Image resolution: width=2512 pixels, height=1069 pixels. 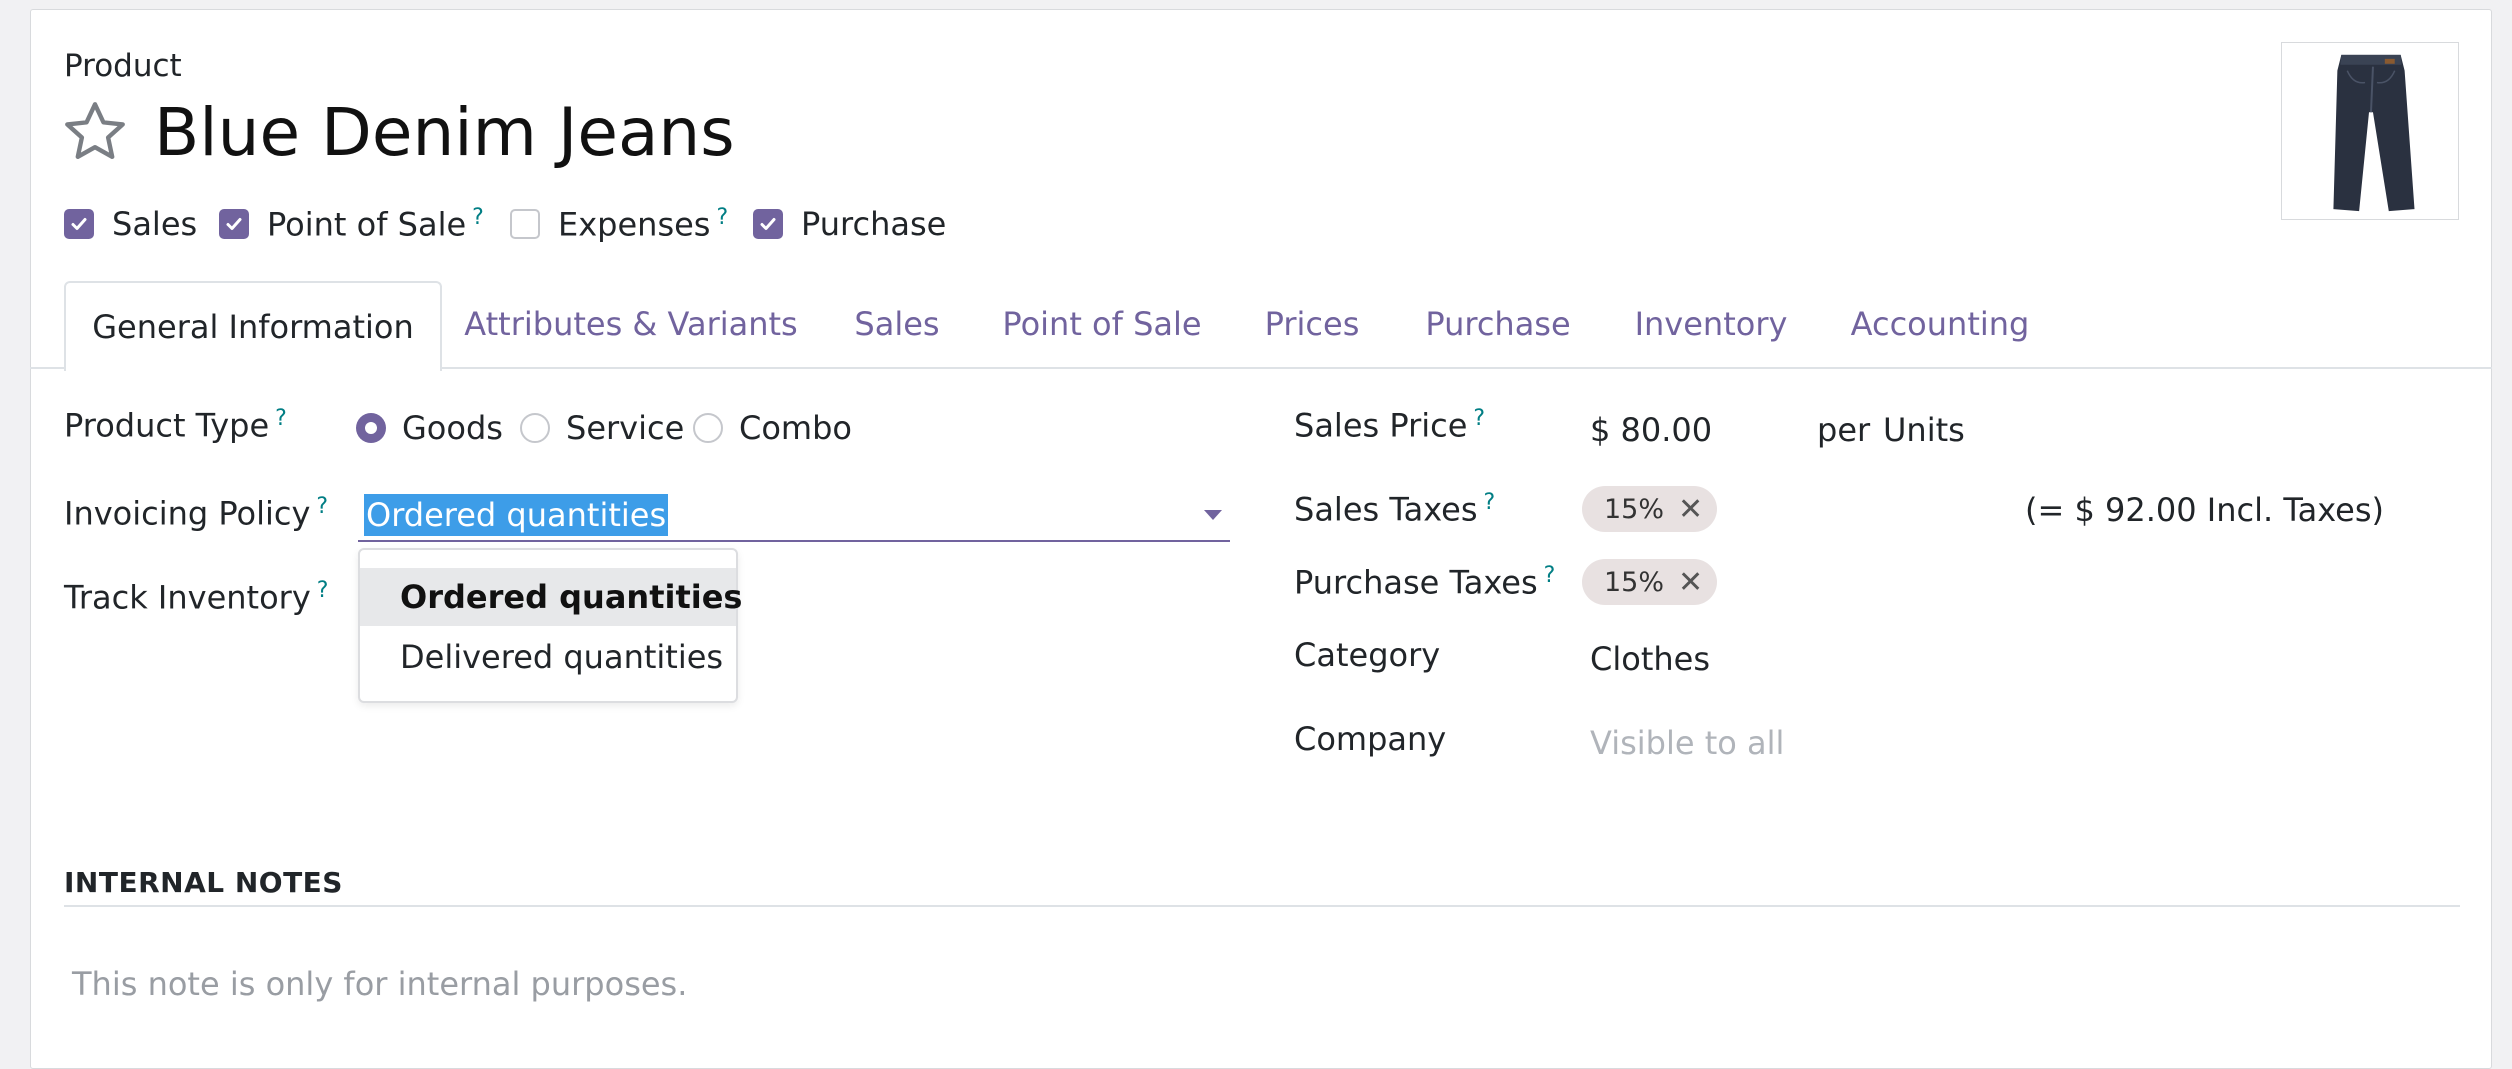 I want to click on product-image, so click(x=2370, y=131).